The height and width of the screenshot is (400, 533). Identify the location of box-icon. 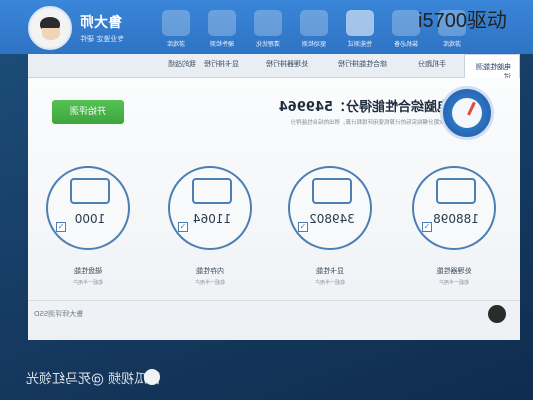
(406, 23).